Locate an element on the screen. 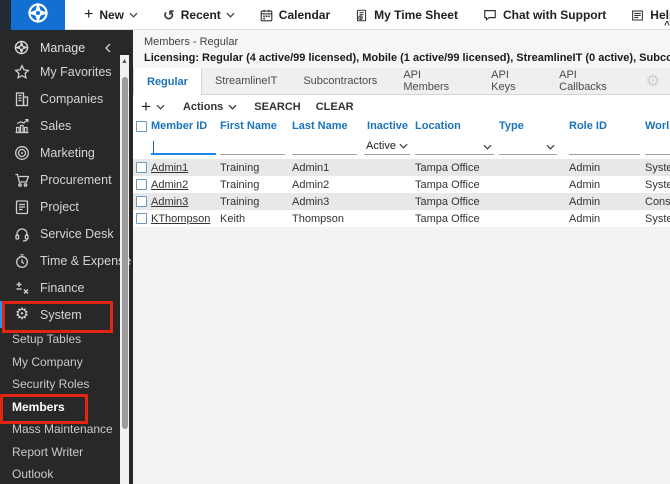 This screenshot has height=484, width=670. sidebar-item-system: ⚙ System is located at coordinates (66, 314).